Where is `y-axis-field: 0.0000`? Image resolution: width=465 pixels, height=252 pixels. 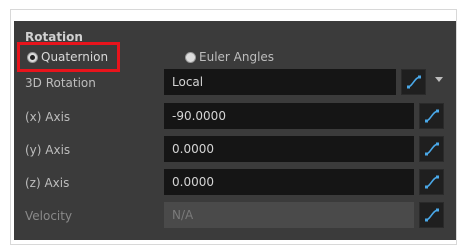 y-axis-field: 0.0000 is located at coordinates (289, 149).